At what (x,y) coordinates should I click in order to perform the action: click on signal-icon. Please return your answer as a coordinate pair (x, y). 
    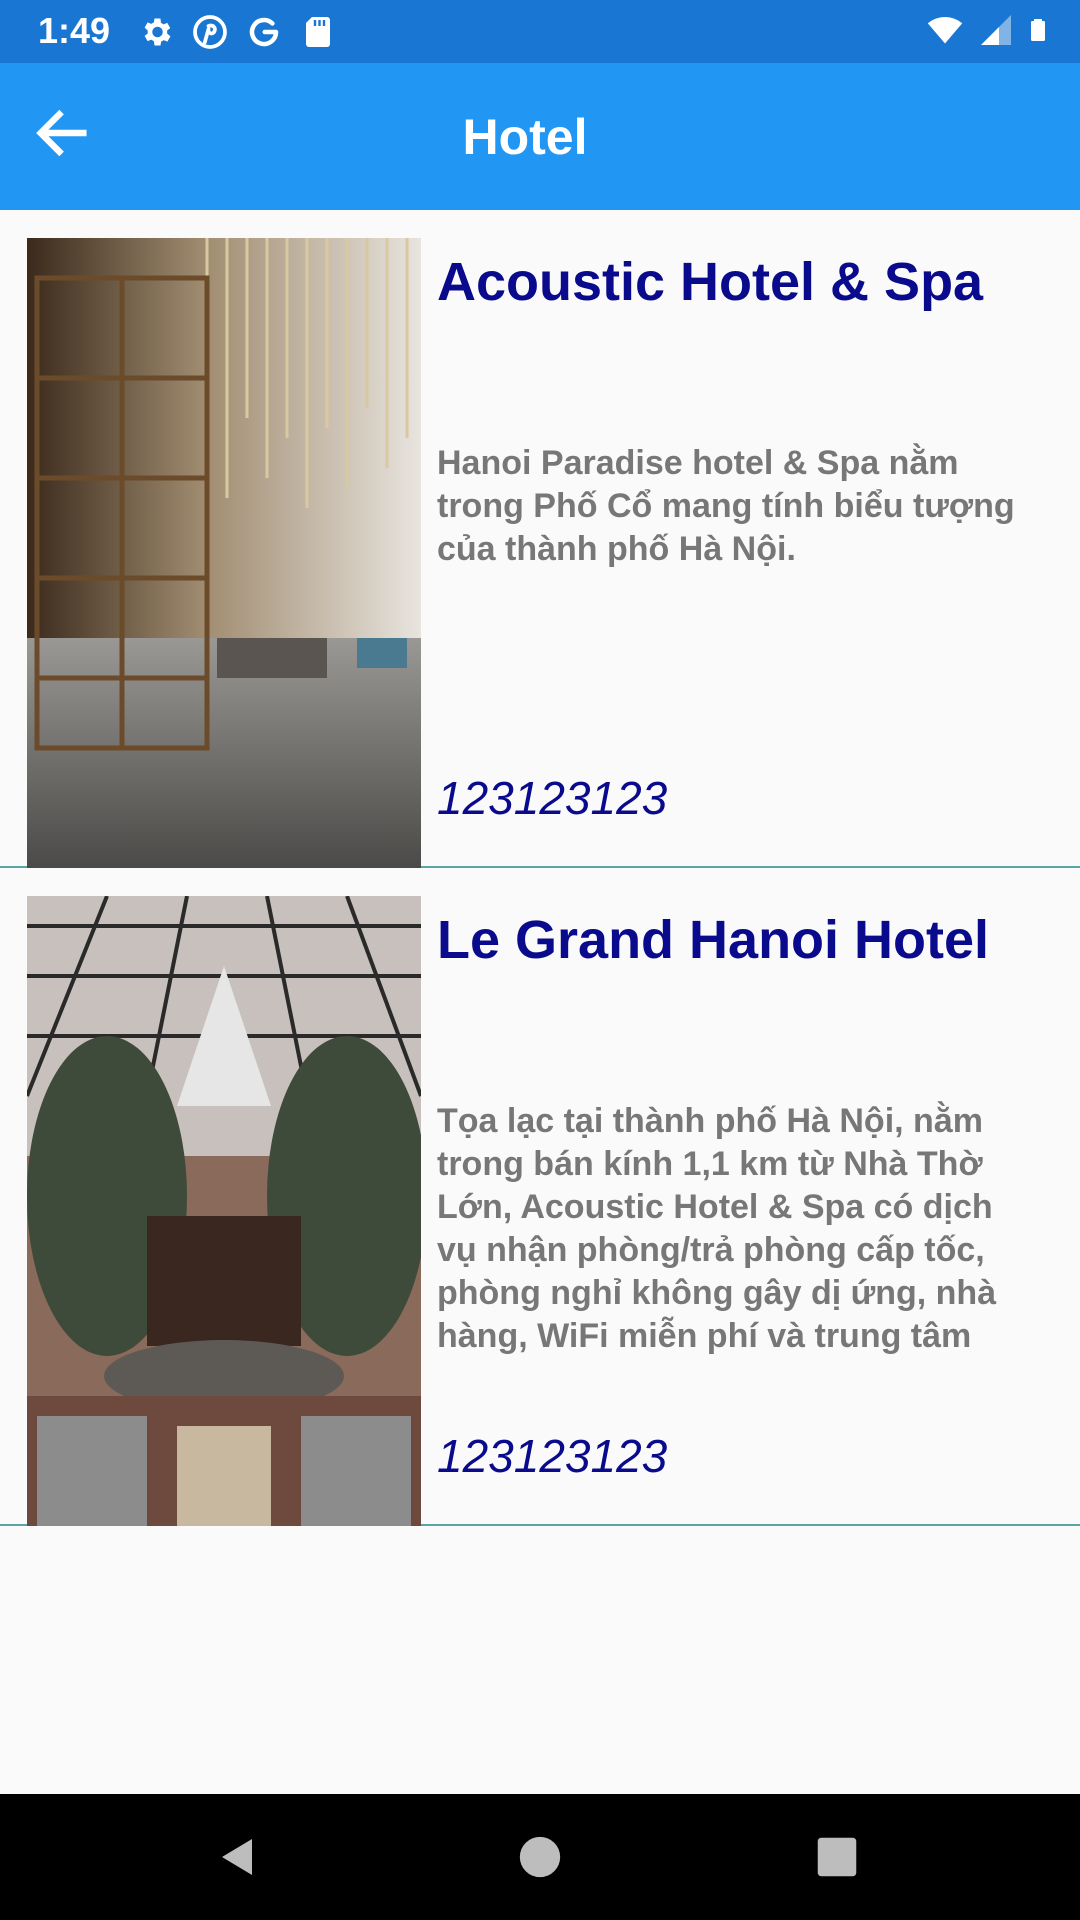
    Looking at the image, I should click on (996, 32).